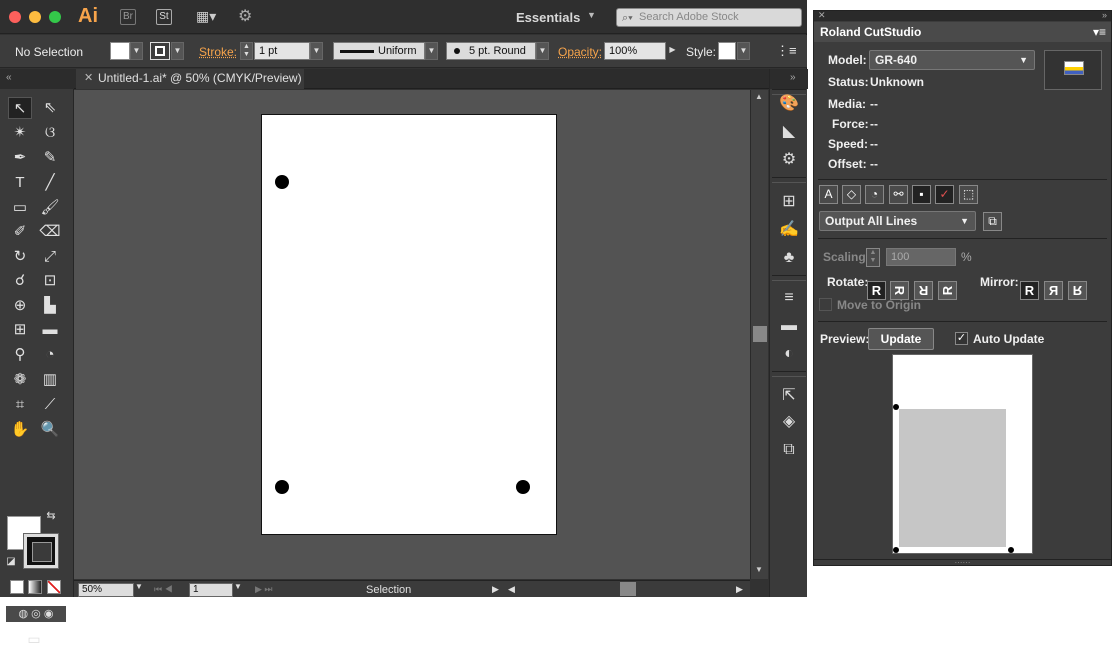 Image resolution: width=1112 pixels, height=648 pixels. What do you see at coordinates (238, 586) in the screenshot?
I see `artboard-dropdown: ▼` at bounding box center [238, 586].